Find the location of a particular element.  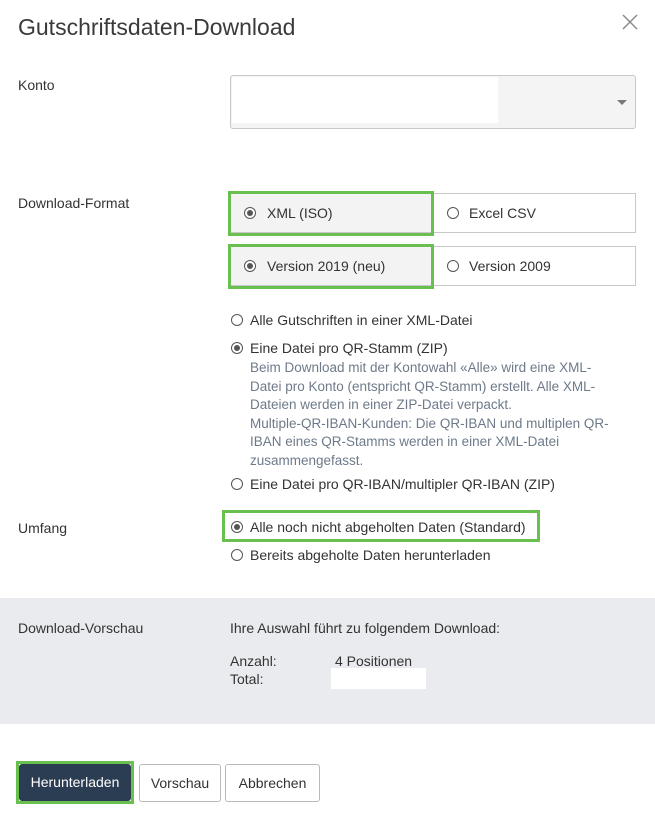

preview-button: Vorschau is located at coordinates (180, 783).